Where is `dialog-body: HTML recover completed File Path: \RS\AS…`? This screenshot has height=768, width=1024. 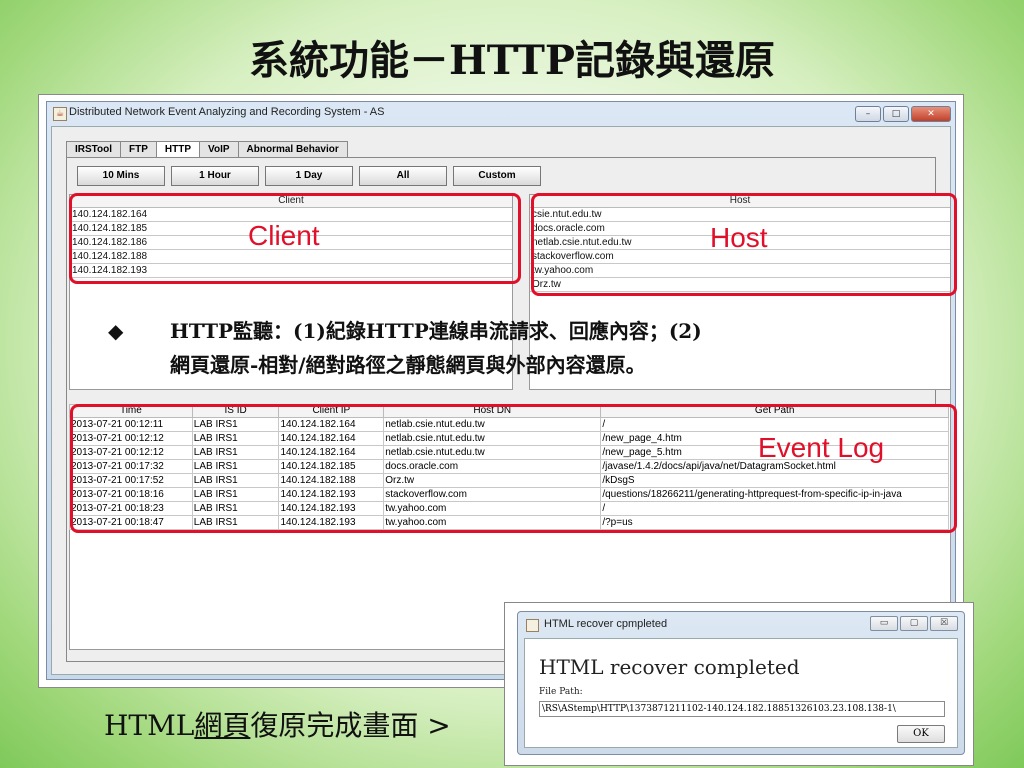
dialog-body: HTML recover completed File Path: \RS\AS… is located at coordinates (741, 693).